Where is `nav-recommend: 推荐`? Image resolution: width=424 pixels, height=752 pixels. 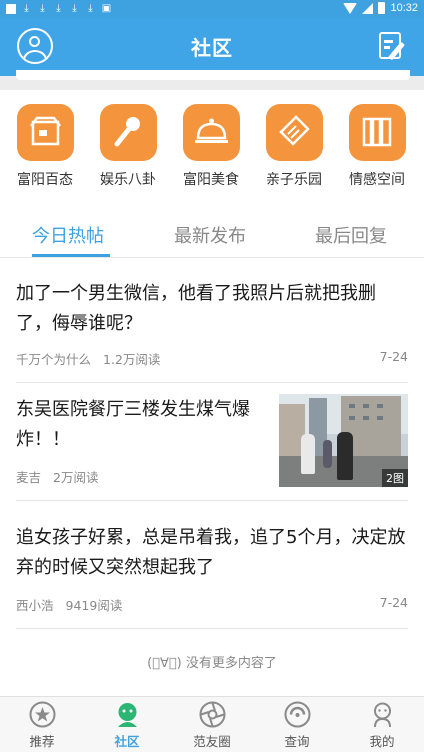 nav-recommend: 推荐 is located at coordinates (42, 725).